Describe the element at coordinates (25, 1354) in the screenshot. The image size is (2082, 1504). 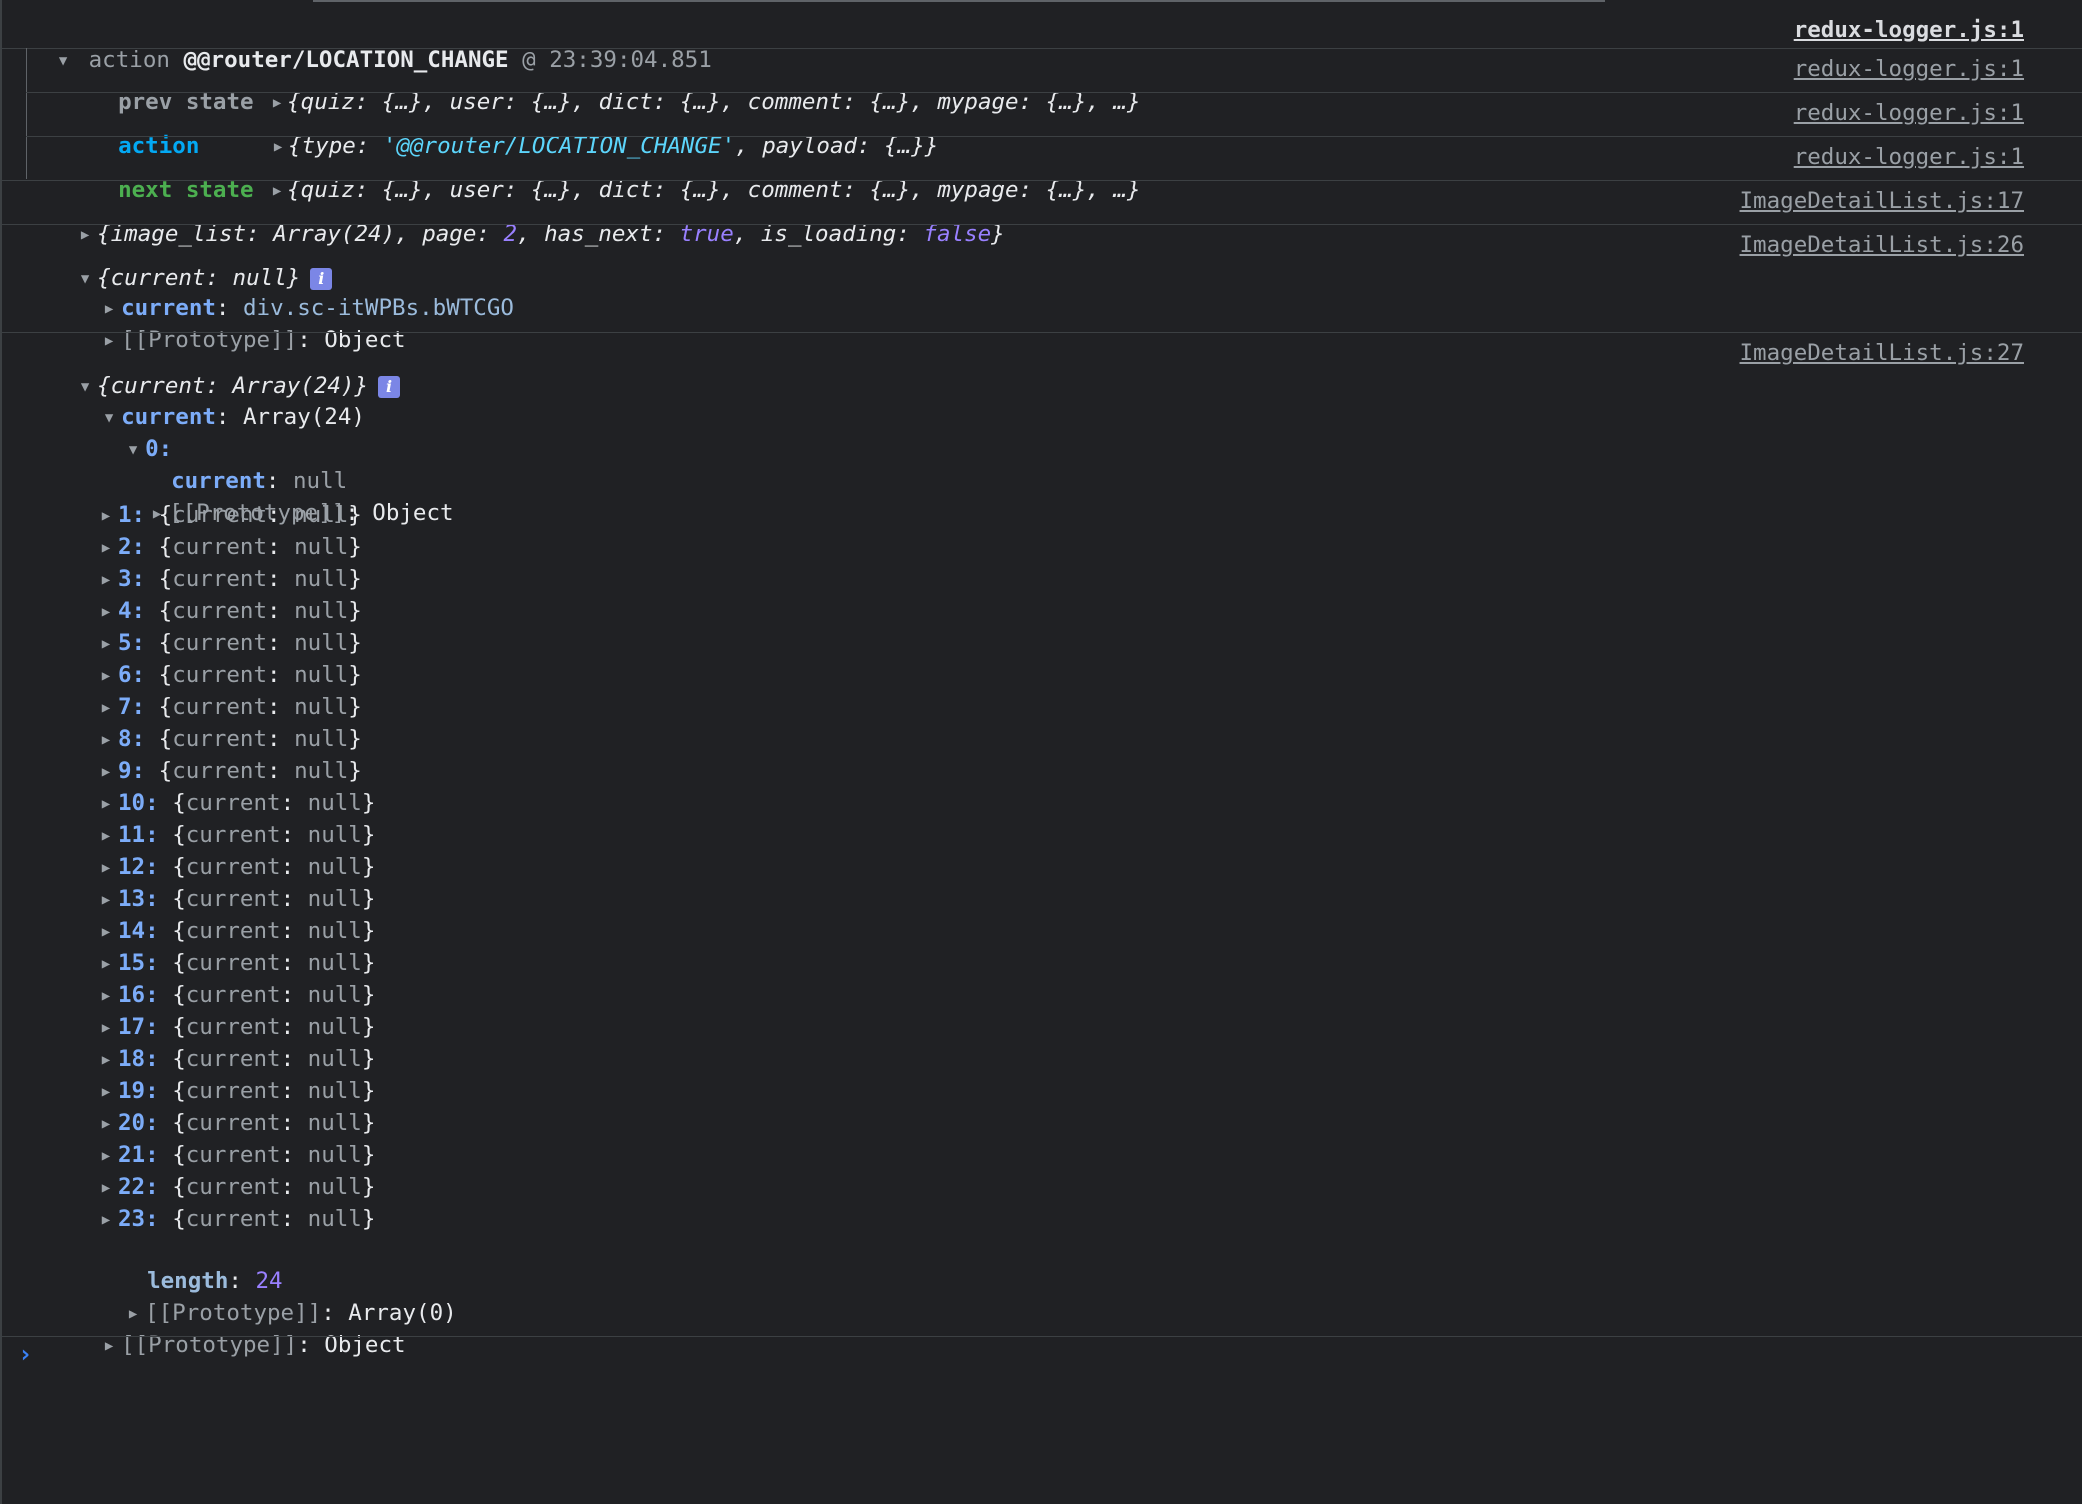
I see `console-prompt-icon: ›` at that location.